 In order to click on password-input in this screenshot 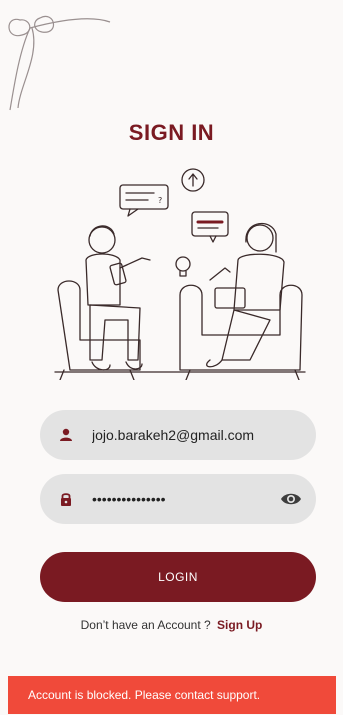, I will do `click(185, 499)`.